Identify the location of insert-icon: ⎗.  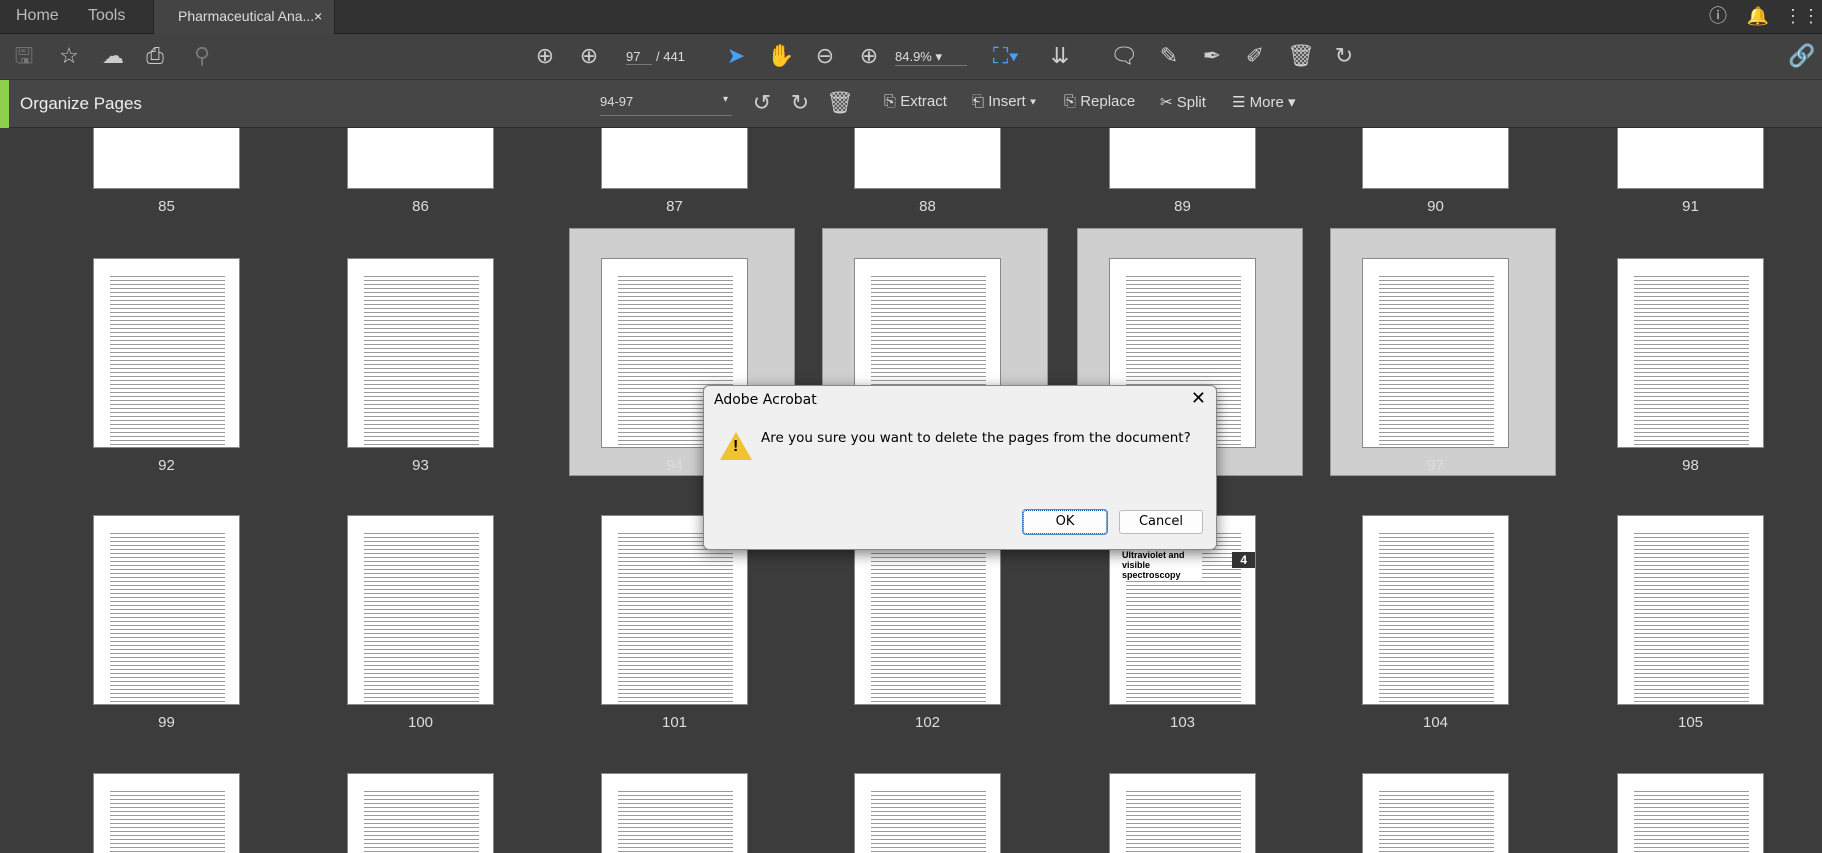
(978, 101).